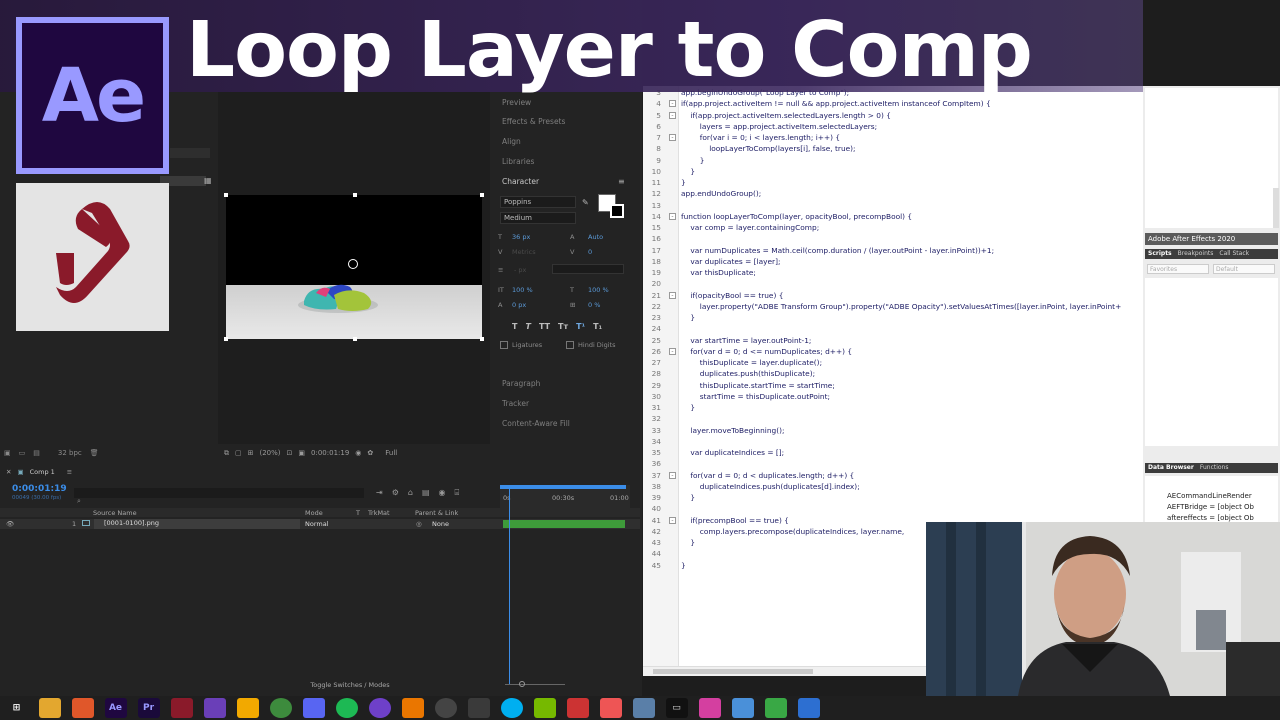 The width and height of the screenshot is (1280, 720). I want to click on superscript-button: T¹, so click(580, 326).